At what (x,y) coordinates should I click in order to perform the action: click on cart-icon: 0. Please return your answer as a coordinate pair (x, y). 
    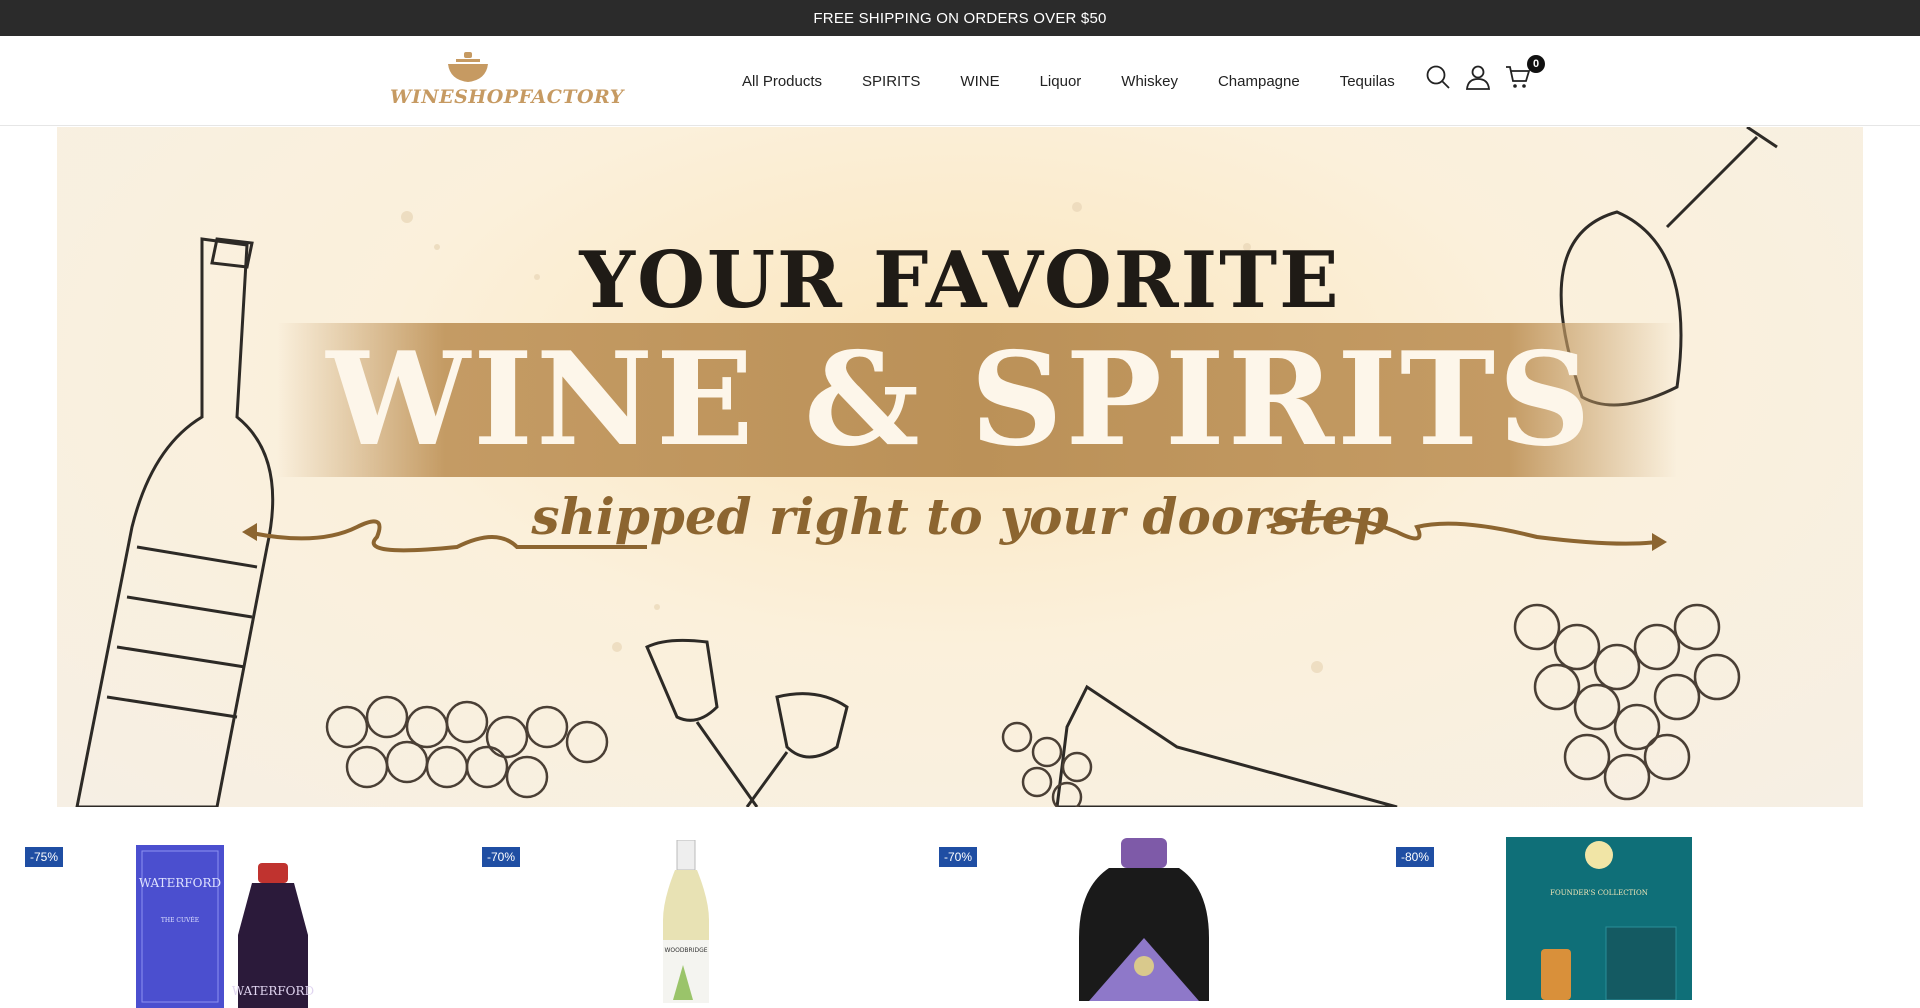
    Looking at the image, I should click on (1525, 71).